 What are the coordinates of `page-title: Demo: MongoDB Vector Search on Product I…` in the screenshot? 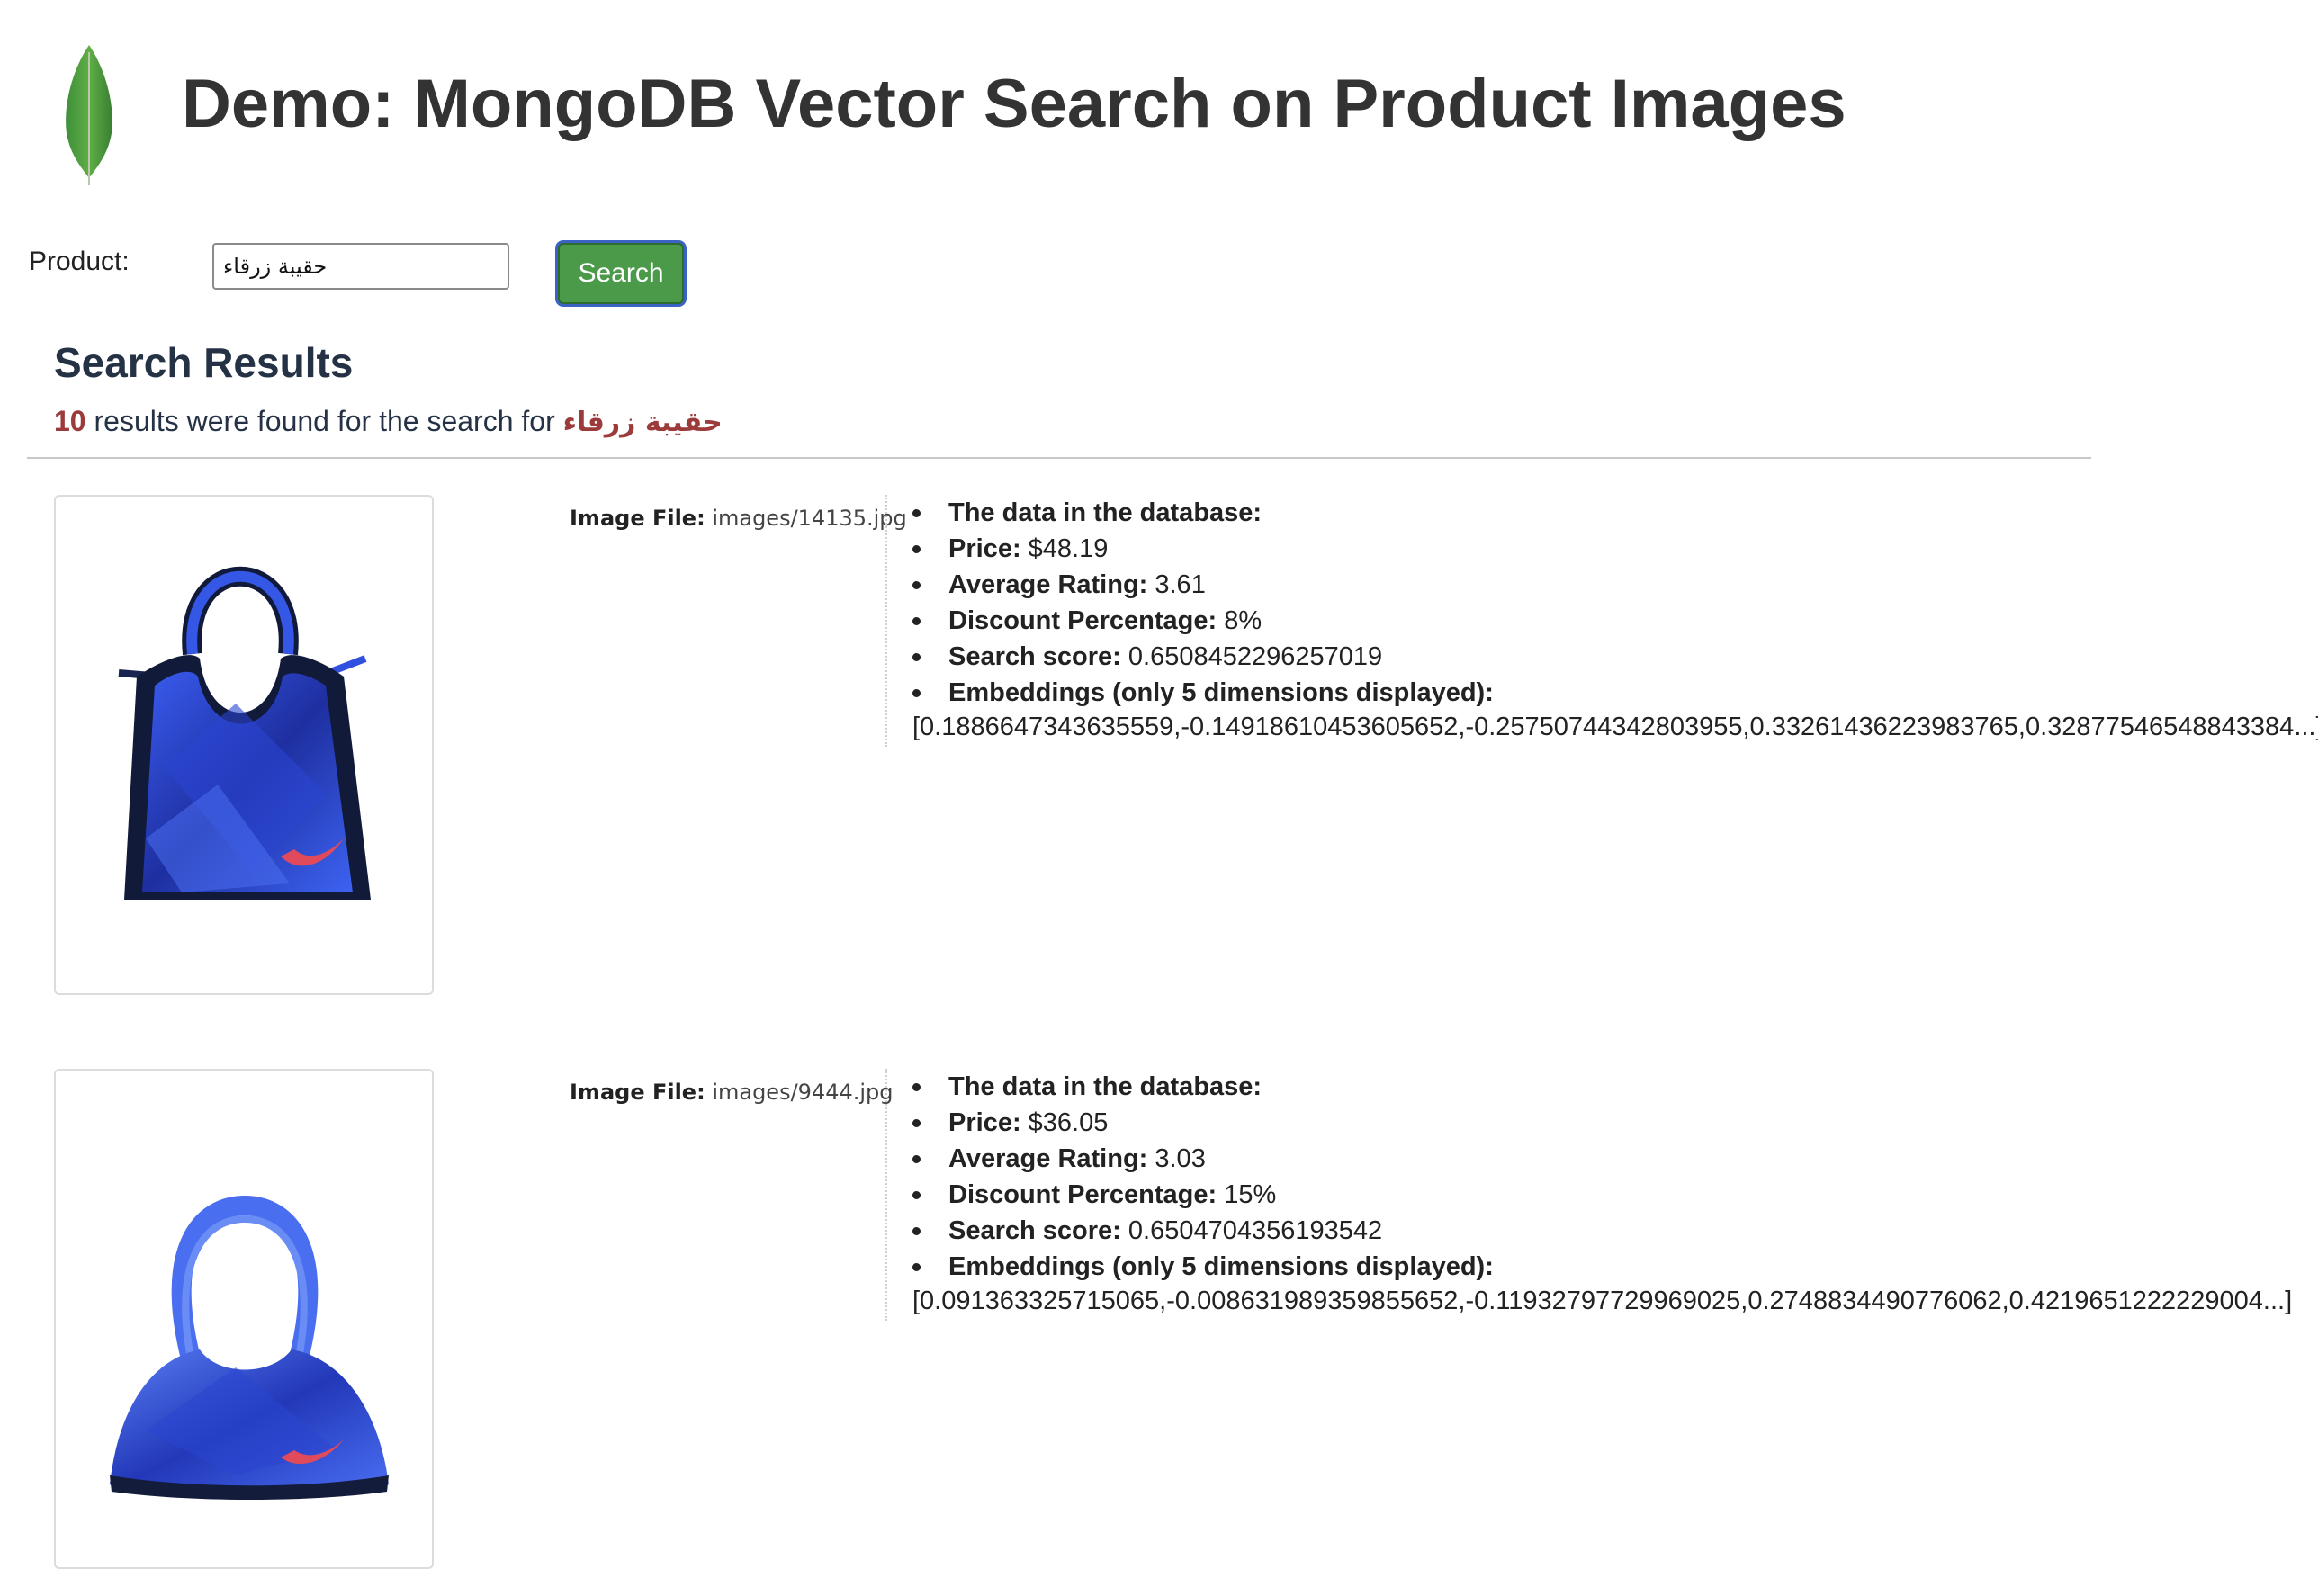 It's located at (1014, 104).